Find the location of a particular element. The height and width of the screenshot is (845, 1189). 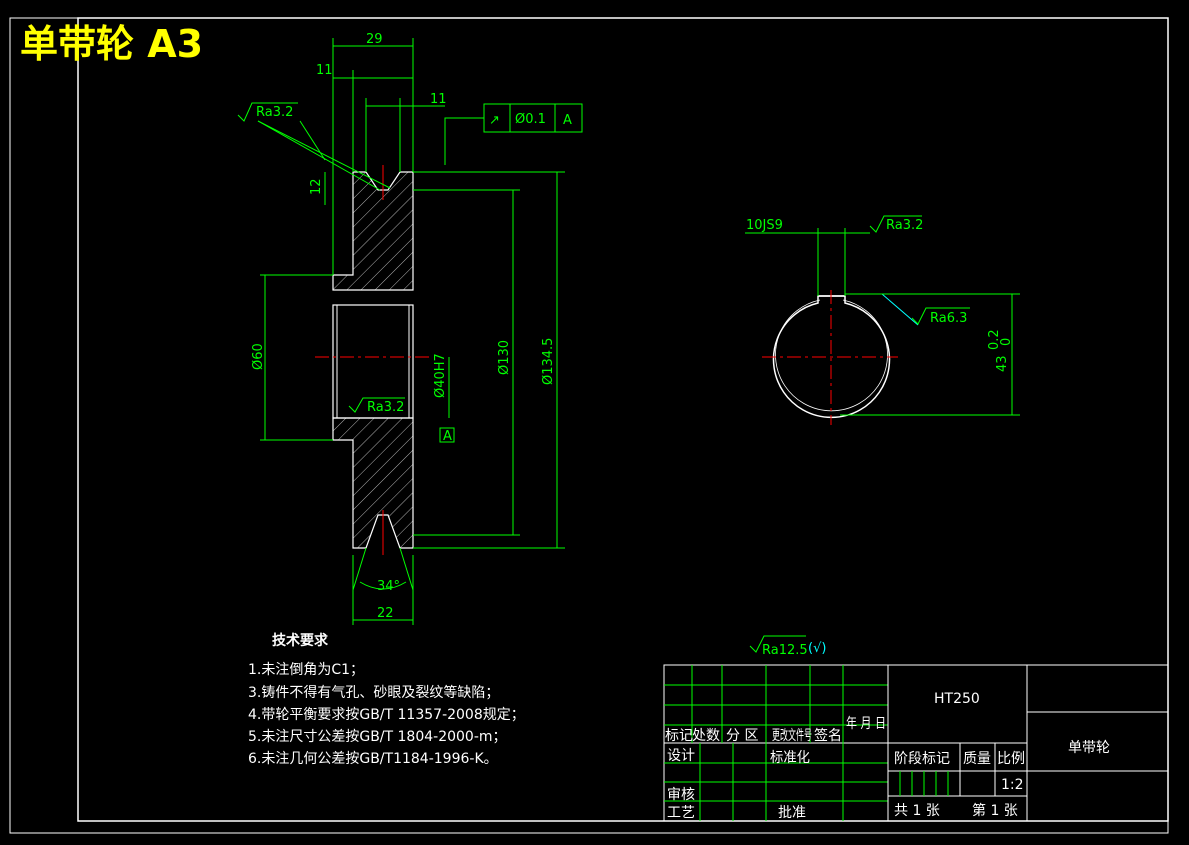

tb-fenqu: 分 区 is located at coordinates (742, 736).